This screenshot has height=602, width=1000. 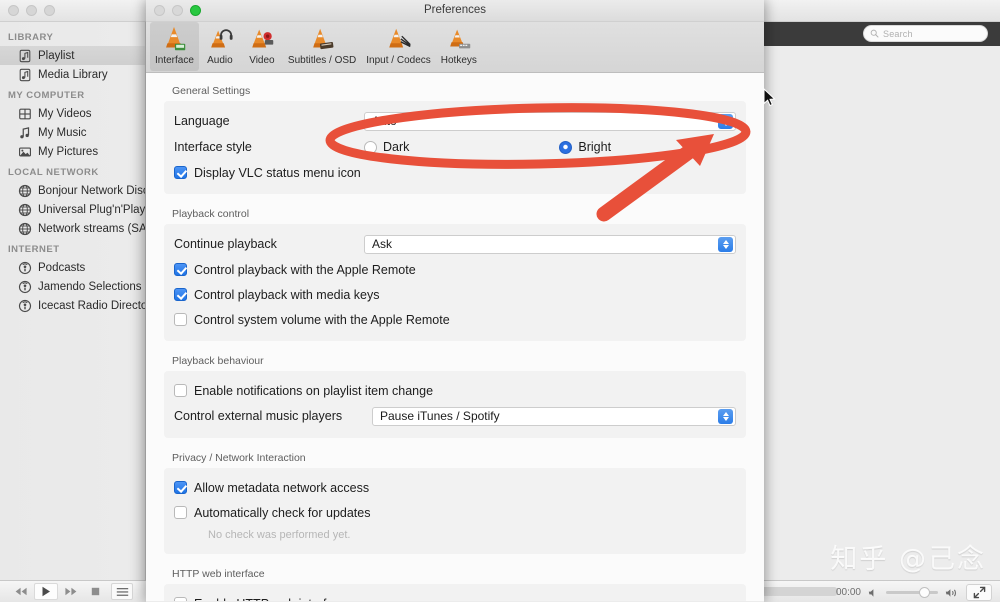 I want to click on volume-high-icon, so click(x=952, y=593).